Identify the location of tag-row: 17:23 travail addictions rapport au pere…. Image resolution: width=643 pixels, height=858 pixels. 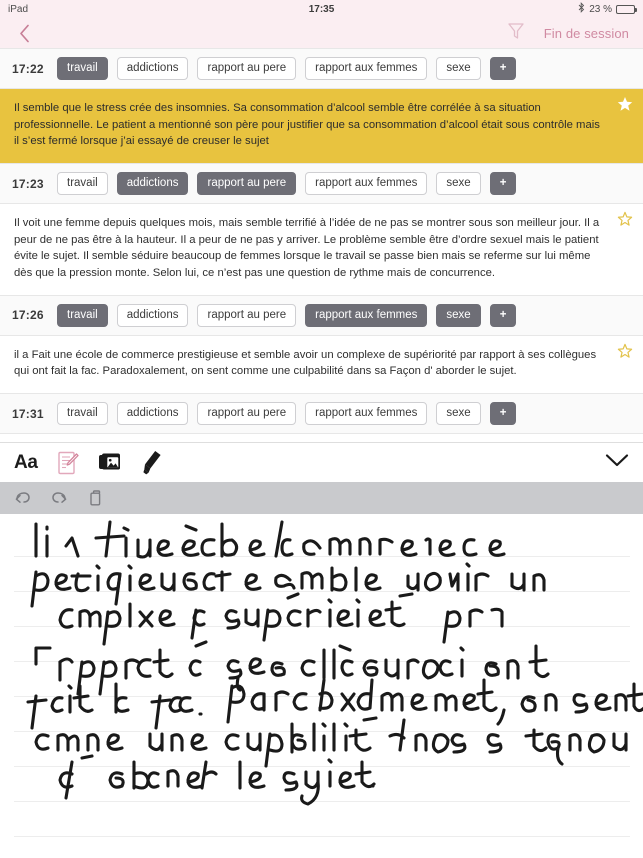
(321, 184).